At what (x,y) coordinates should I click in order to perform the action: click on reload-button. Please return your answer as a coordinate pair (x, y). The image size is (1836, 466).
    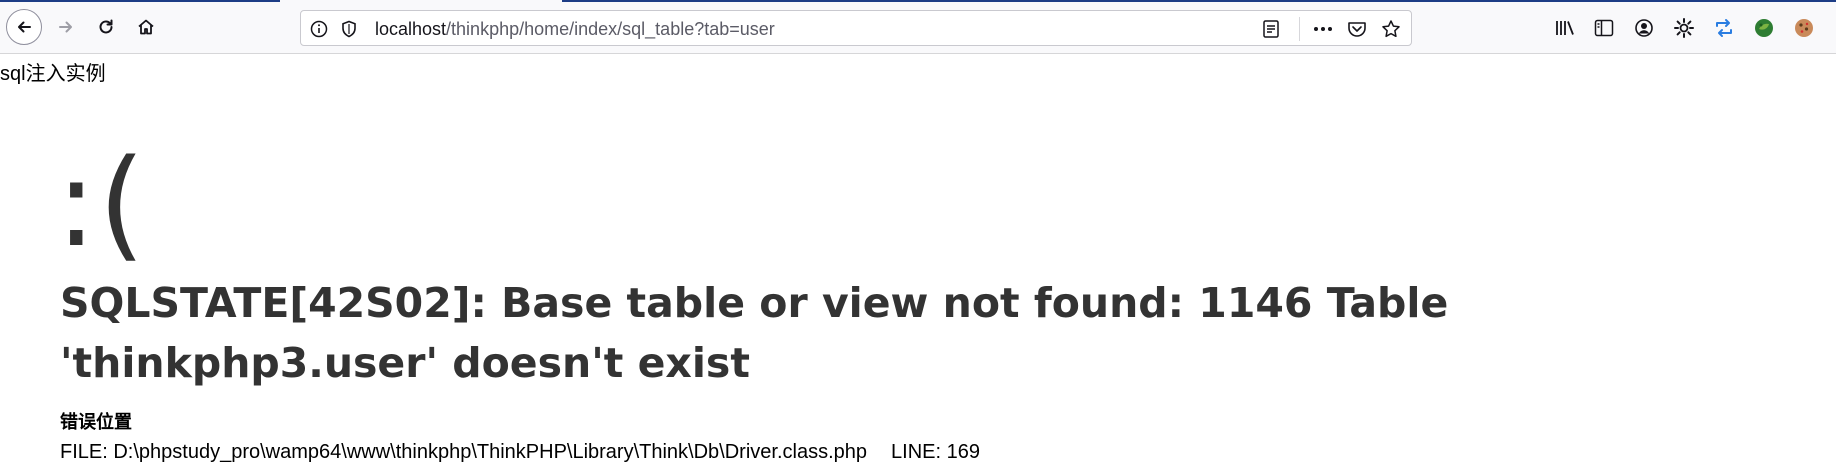
    Looking at the image, I should click on (106, 27).